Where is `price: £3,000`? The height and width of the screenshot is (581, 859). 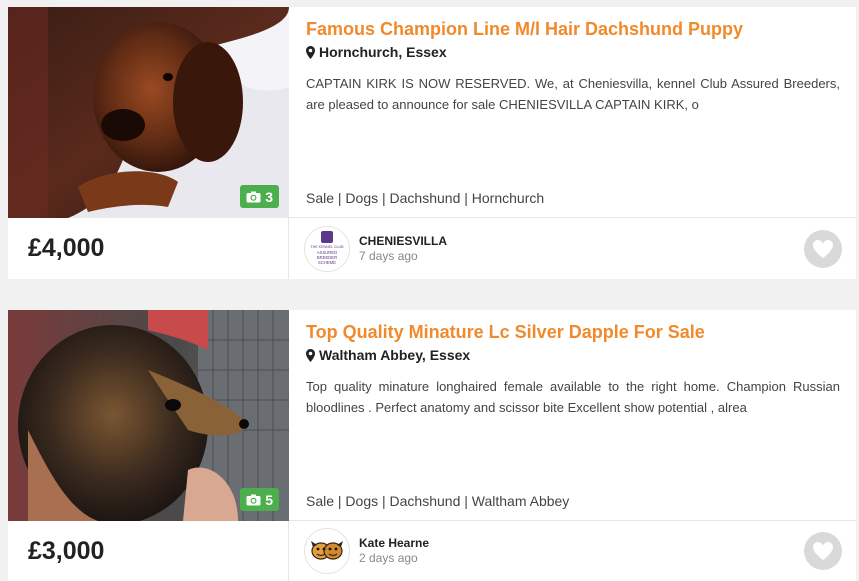
price: £3,000 is located at coordinates (66, 550).